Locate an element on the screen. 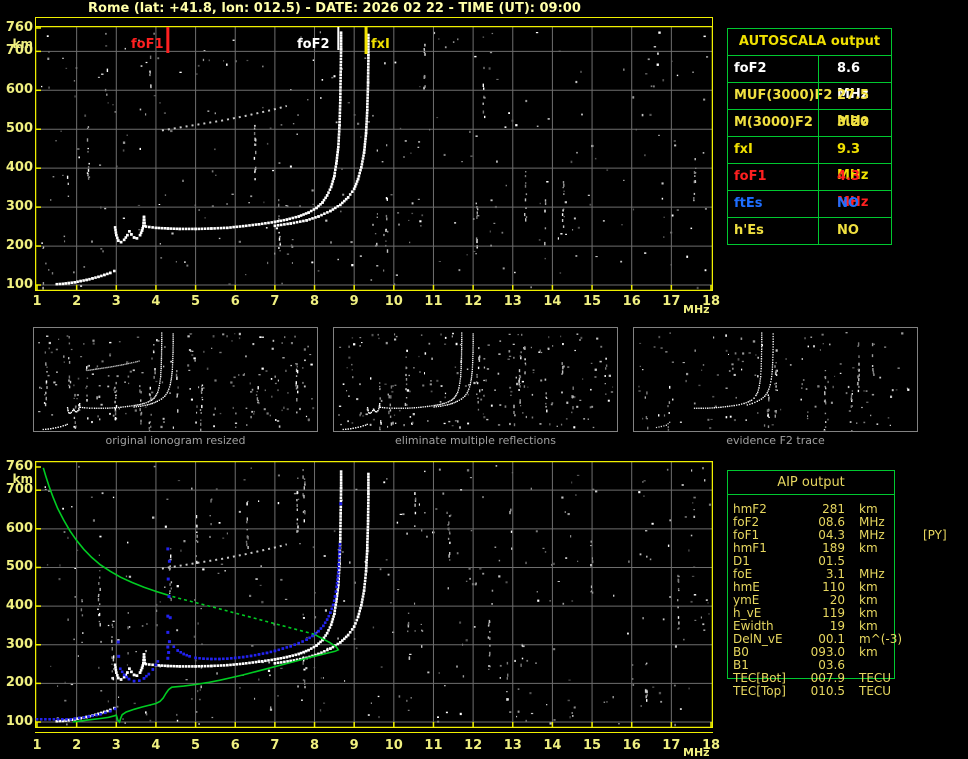 This screenshot has height=759, width=968. aip-row-unit: TECU is located at coordinates (875, 691).